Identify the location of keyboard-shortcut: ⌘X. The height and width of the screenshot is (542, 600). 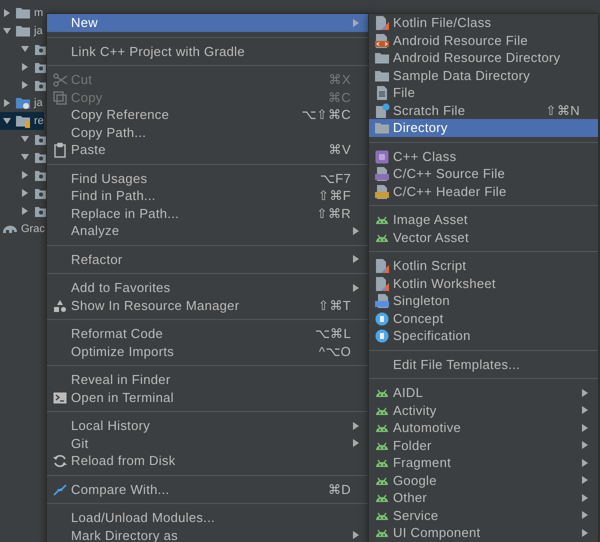
(339, 80).